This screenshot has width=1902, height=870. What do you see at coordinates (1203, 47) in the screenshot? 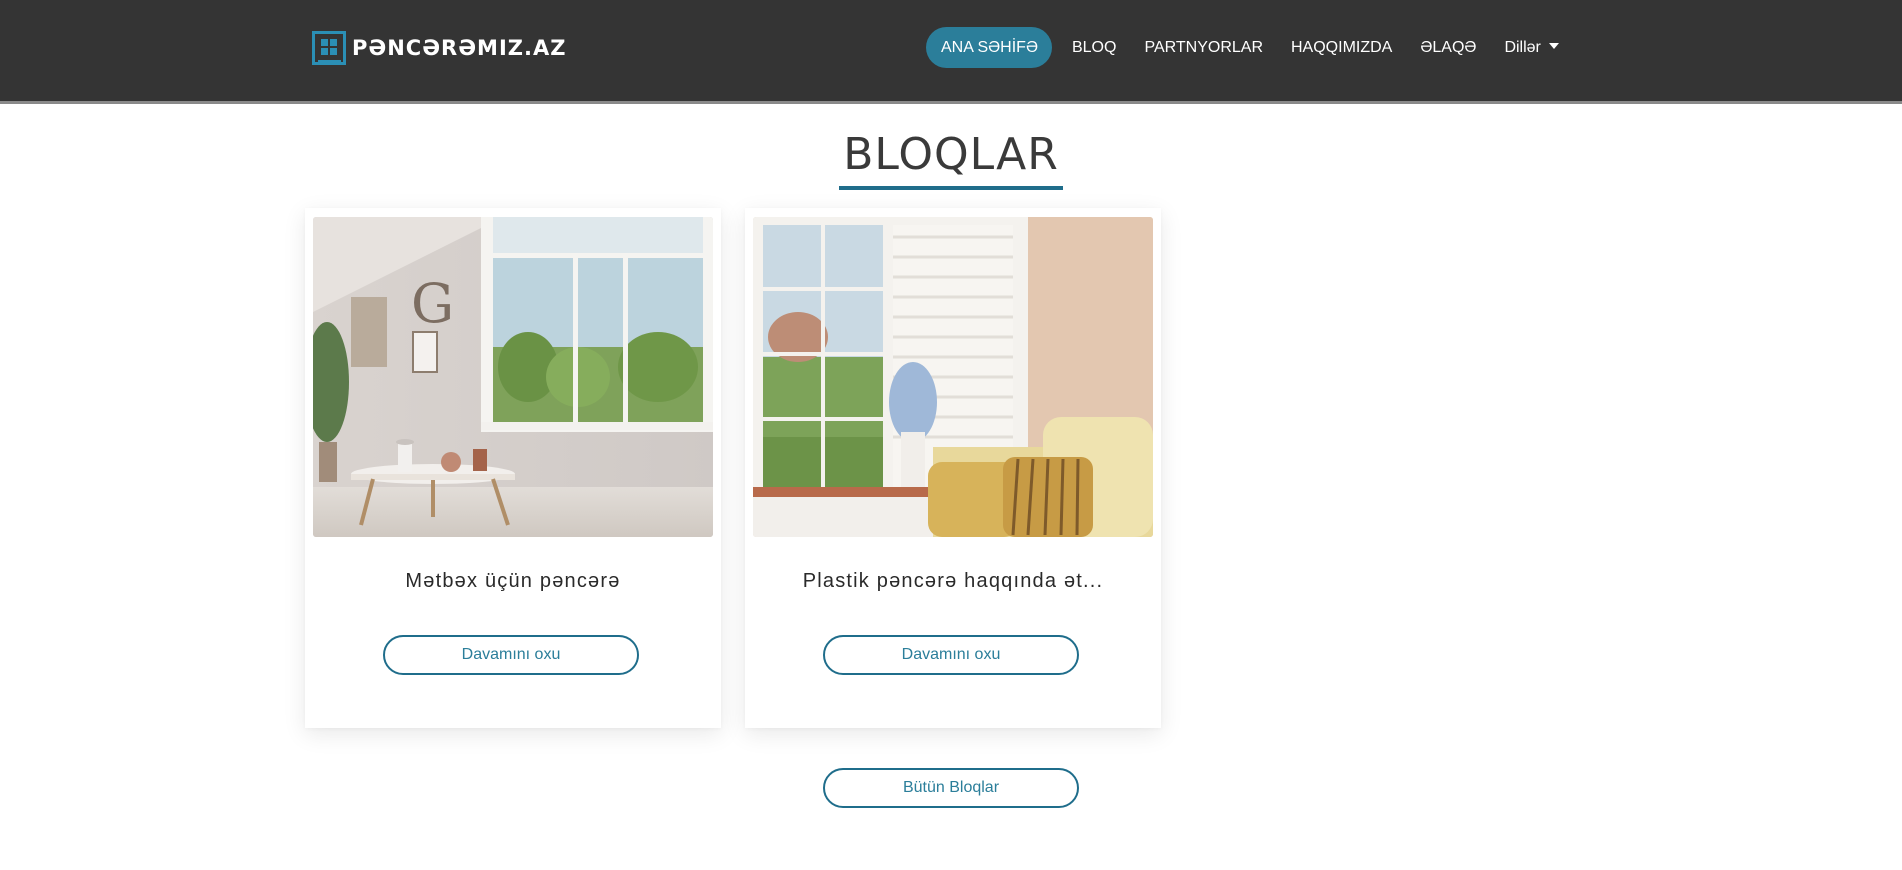
I see `nav-item-partners: PARTNYORLAR` at bounding box center [1203, 47].